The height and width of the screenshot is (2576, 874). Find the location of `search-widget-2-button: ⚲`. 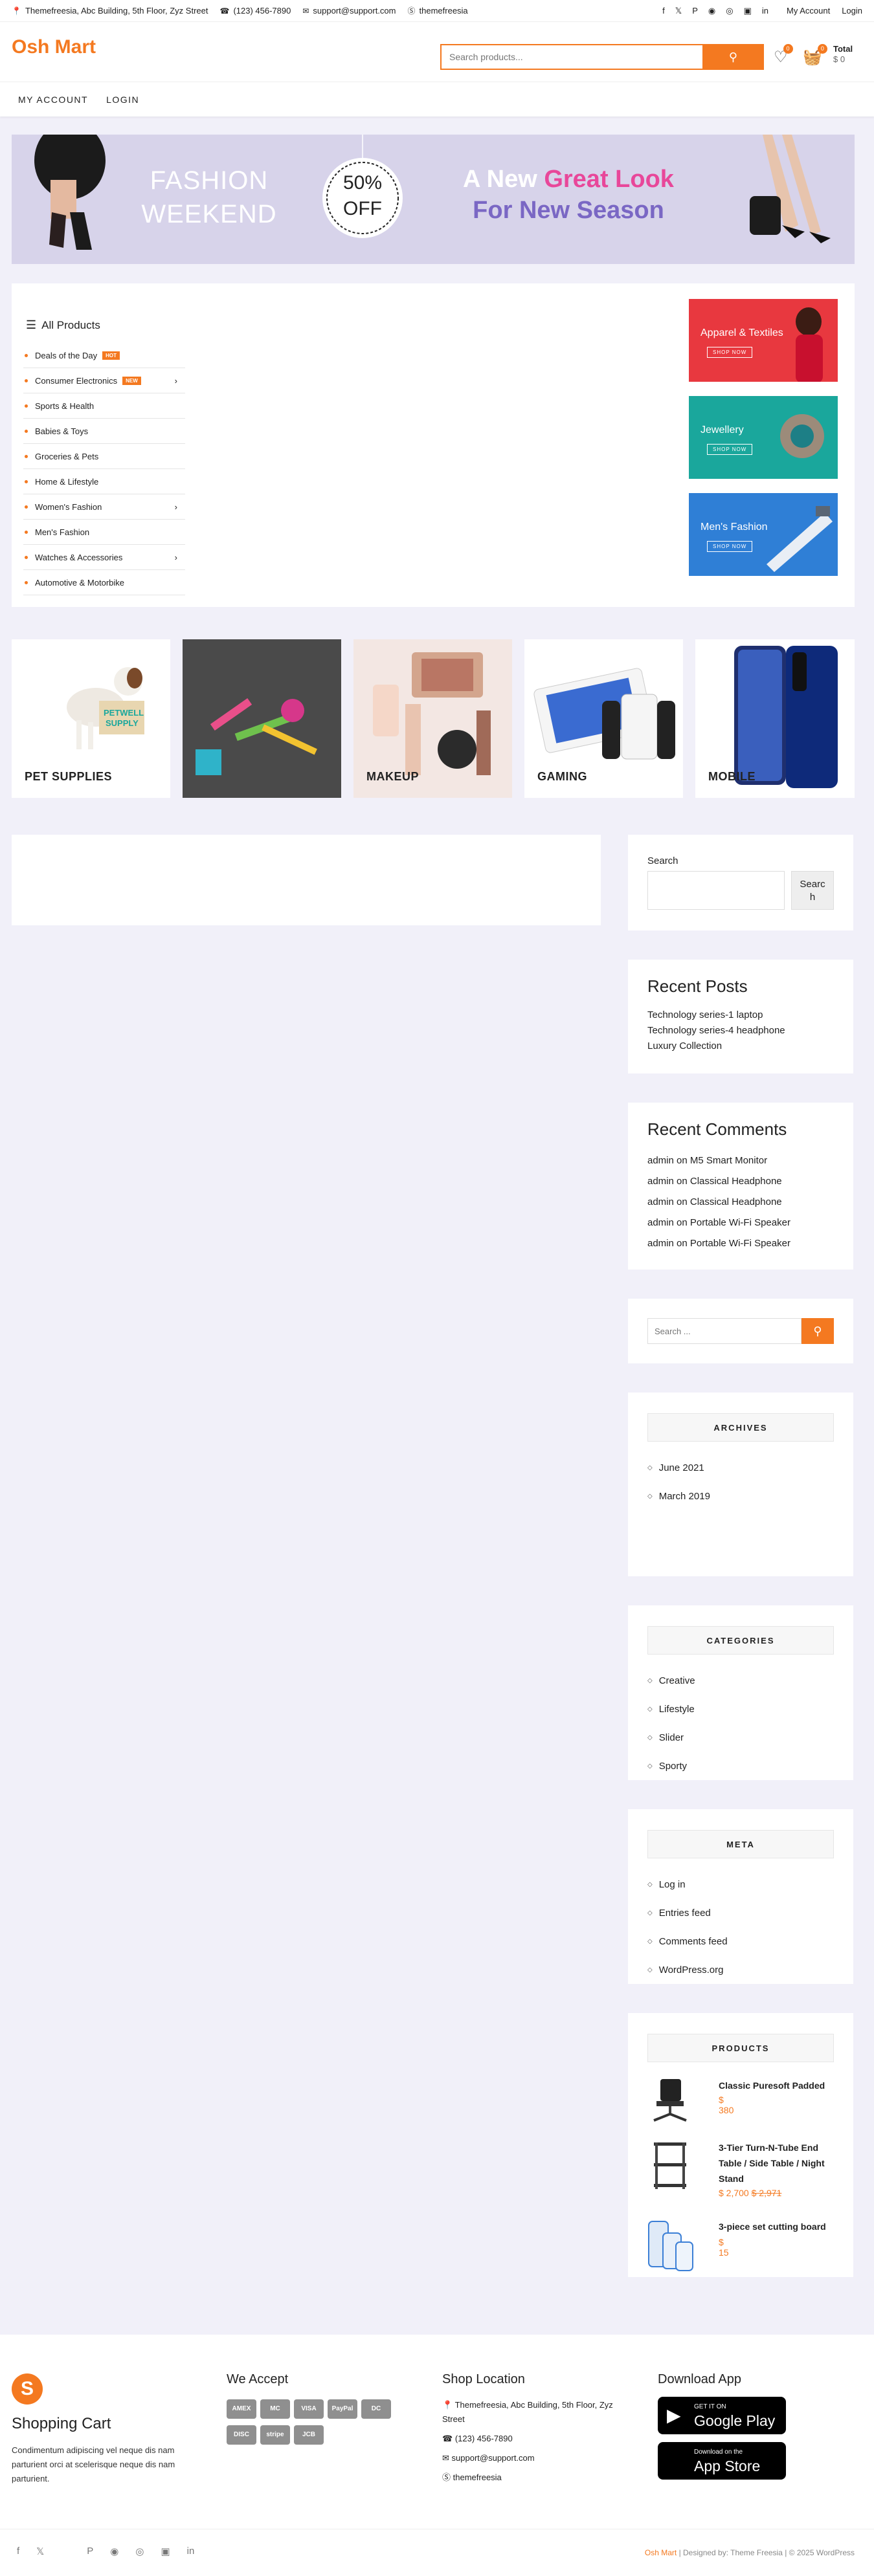

search-widget-2-button: ⚲ is located at coordinates (818, 1331).